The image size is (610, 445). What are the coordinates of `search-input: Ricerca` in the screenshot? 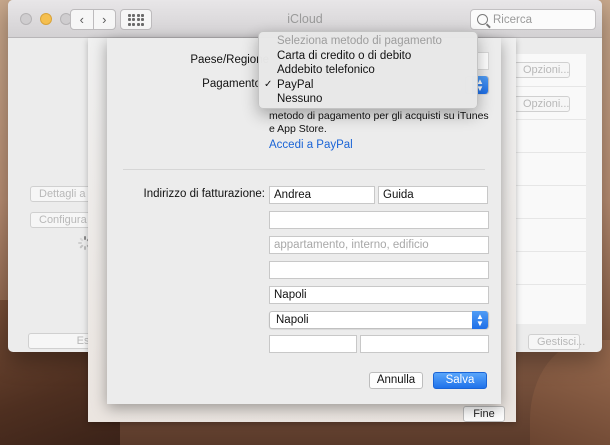 It's located at (533, 19).